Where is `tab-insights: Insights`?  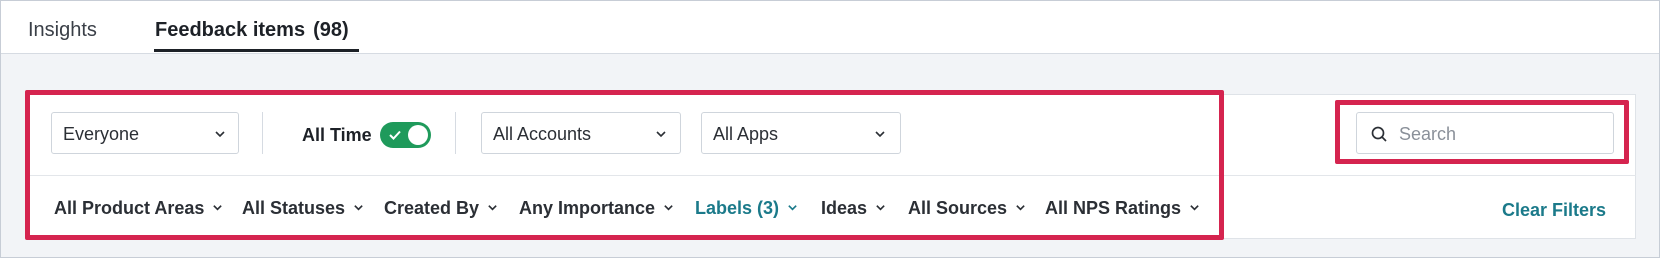
tab-insights: Insights is located at coordinates (62, 30).